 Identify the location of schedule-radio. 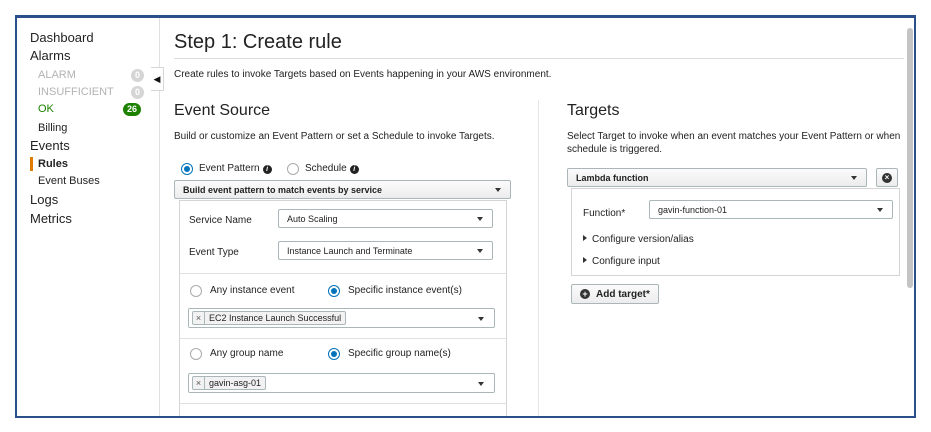
(293, 169).